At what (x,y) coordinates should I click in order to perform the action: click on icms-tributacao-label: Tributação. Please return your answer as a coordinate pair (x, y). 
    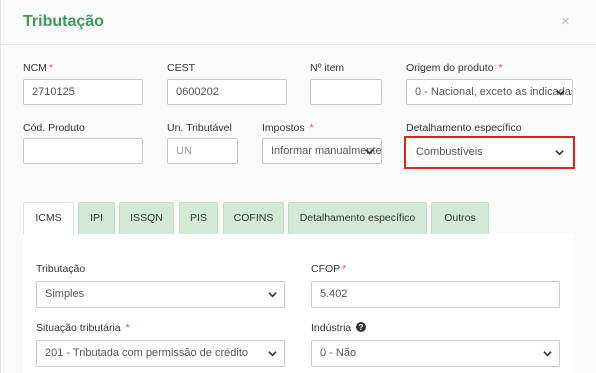
    Looking at the image, I should click on (61, 269).